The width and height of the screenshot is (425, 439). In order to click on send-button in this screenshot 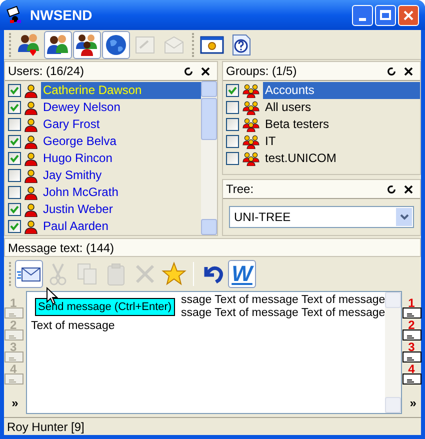, I will do `click(29, 274)`.